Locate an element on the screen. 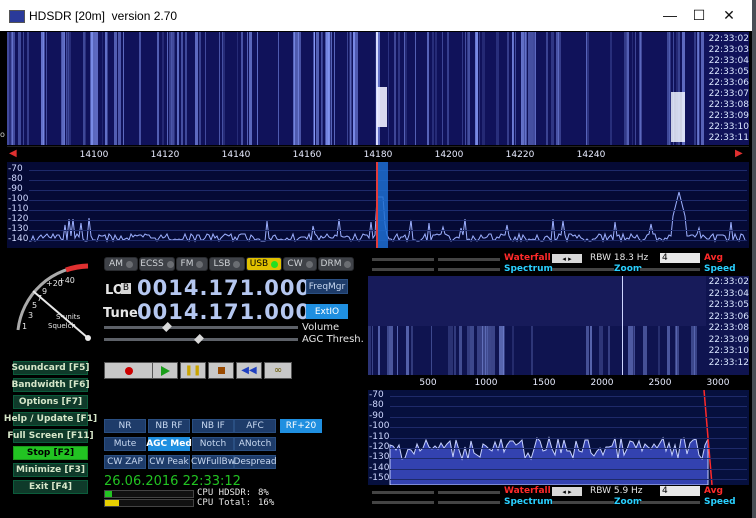 The image size is (756, 518). freqmgr-button: FreqMgr is located at coordinates (327, 286).